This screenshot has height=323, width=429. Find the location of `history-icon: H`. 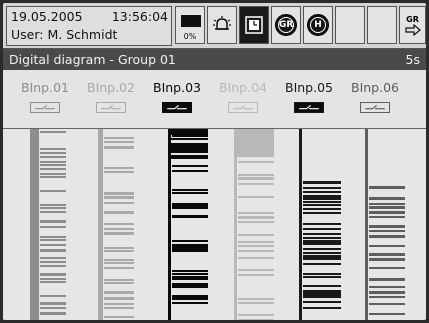

history-icon: H is located at coordinates (318, 25).